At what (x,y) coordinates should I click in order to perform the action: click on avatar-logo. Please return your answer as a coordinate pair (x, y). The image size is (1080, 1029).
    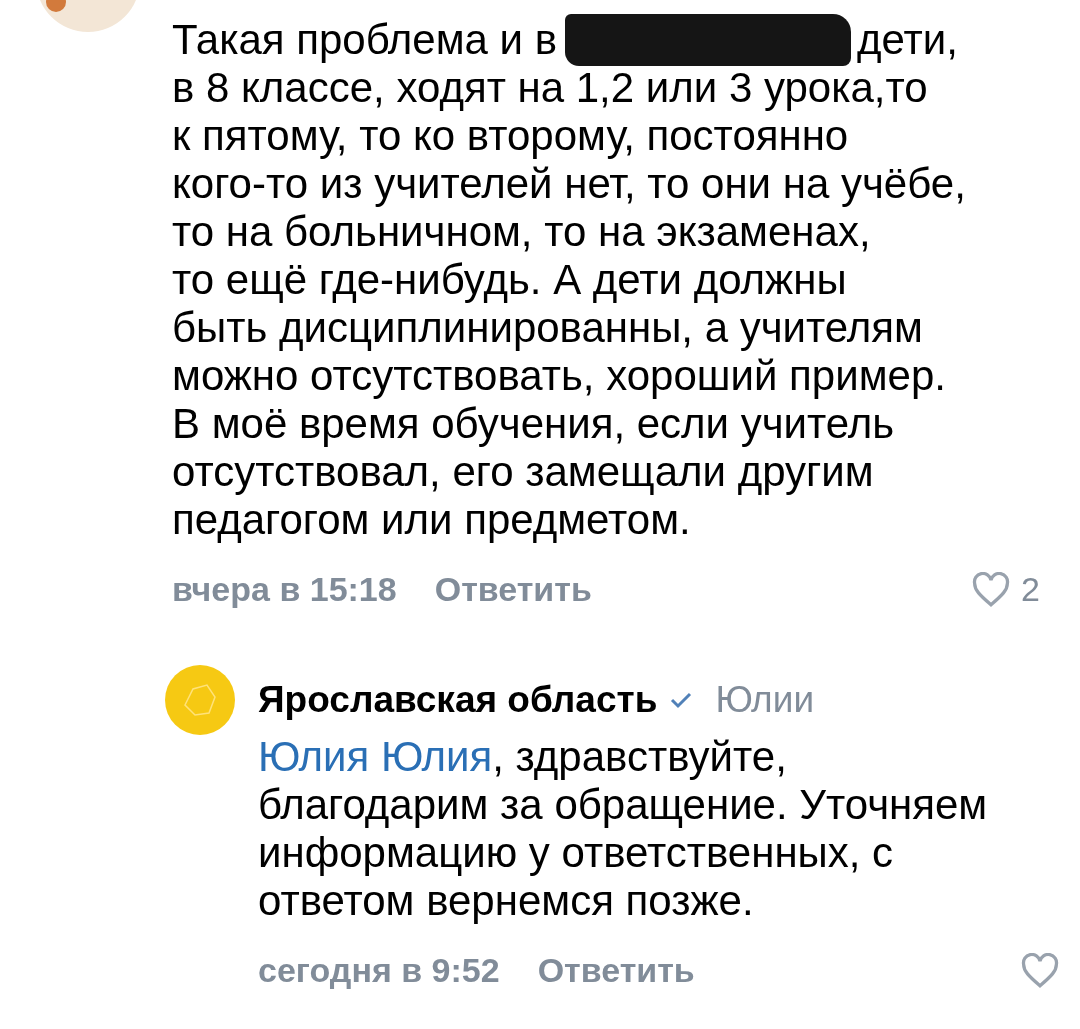
    Looking at the image, I should click on (200, 700).